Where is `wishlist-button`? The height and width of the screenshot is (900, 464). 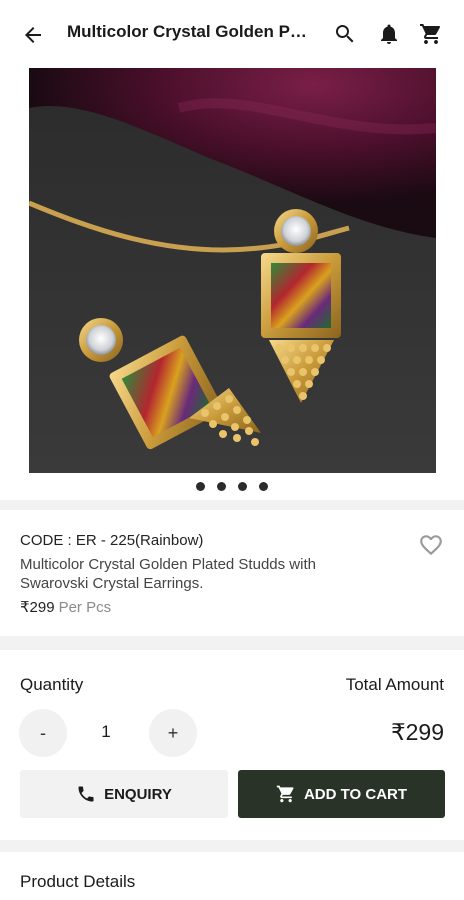 wishlist-button is located at coordinates (431, 545).